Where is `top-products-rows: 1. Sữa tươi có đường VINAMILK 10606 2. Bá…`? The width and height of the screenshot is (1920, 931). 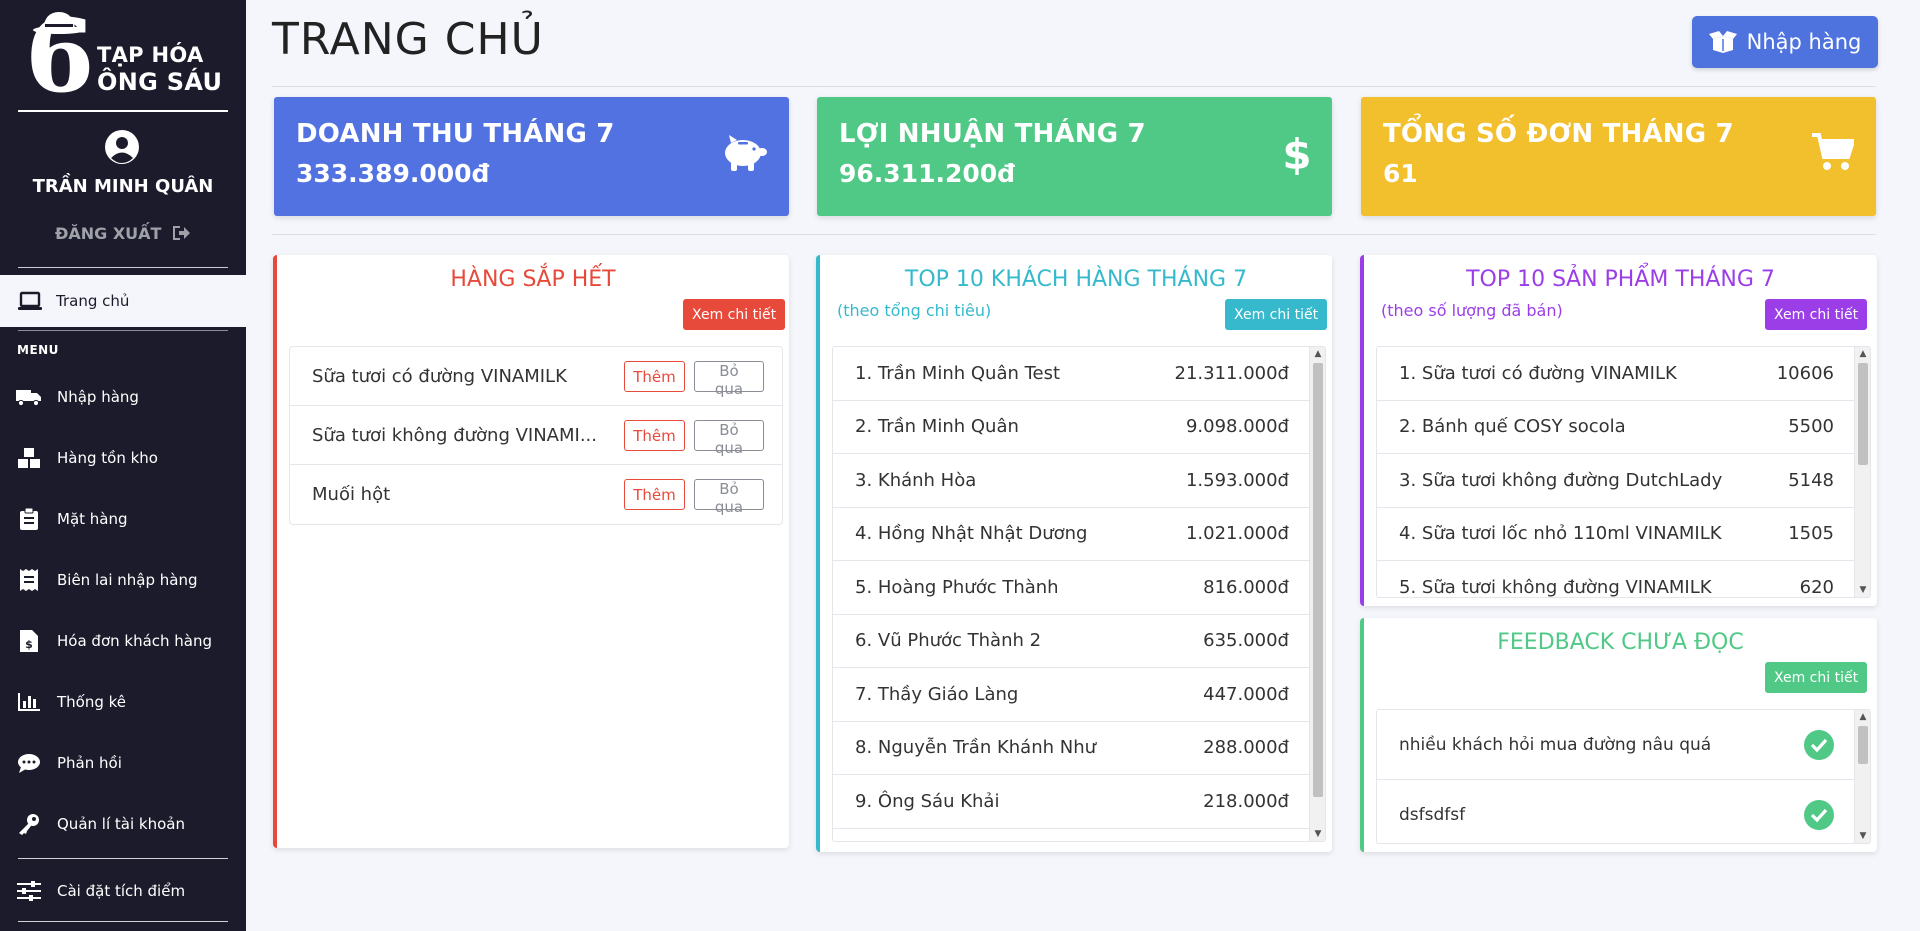 top-products-rows: 1. Sữa tươi có đường VINAMILK 10606 2. Bá… is located at coordinates (1616, 472).